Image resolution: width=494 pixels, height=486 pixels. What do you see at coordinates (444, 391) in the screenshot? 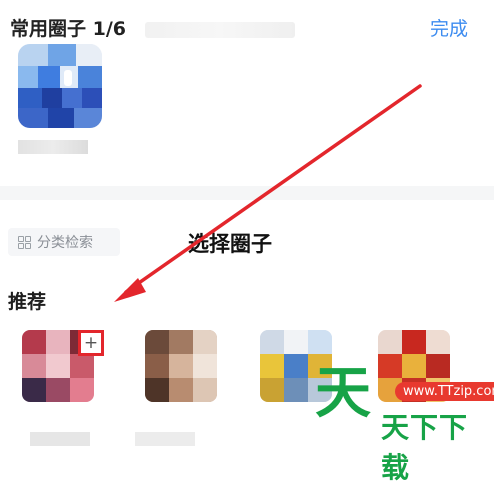
I see `watermark-url: www.TTzip.com` at bounding box center [444, 391].